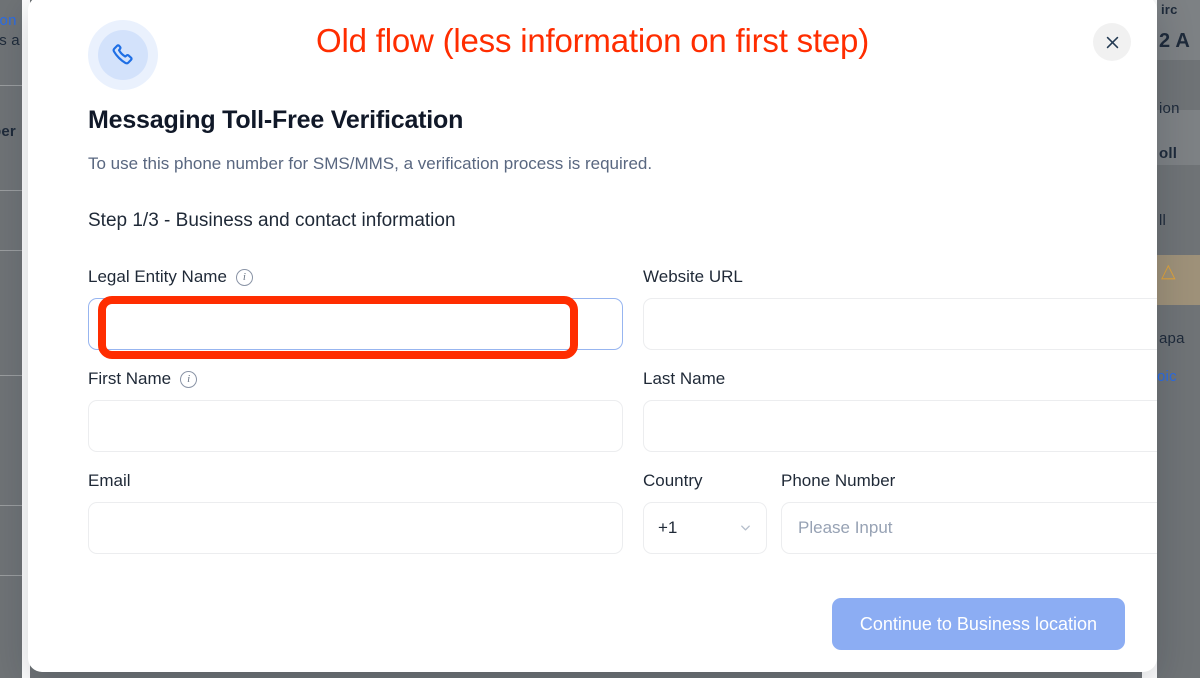 The width and height of the screenshot is (1200, 678). What do you see at coordinates (900, 277) in the screenshot?
I see `field-label: Website URL` at bounding box center [900, 277].